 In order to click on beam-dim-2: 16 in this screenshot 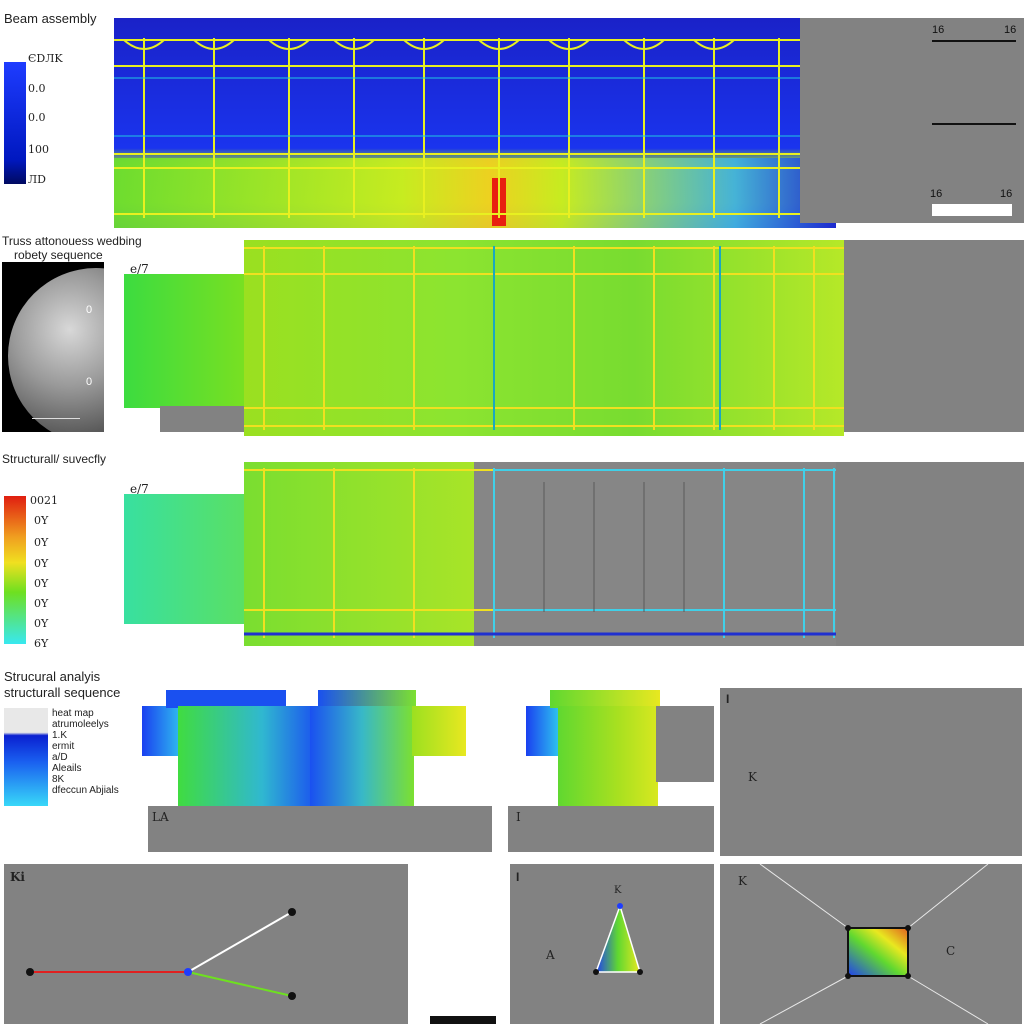, I will do `click(936, 194)`.